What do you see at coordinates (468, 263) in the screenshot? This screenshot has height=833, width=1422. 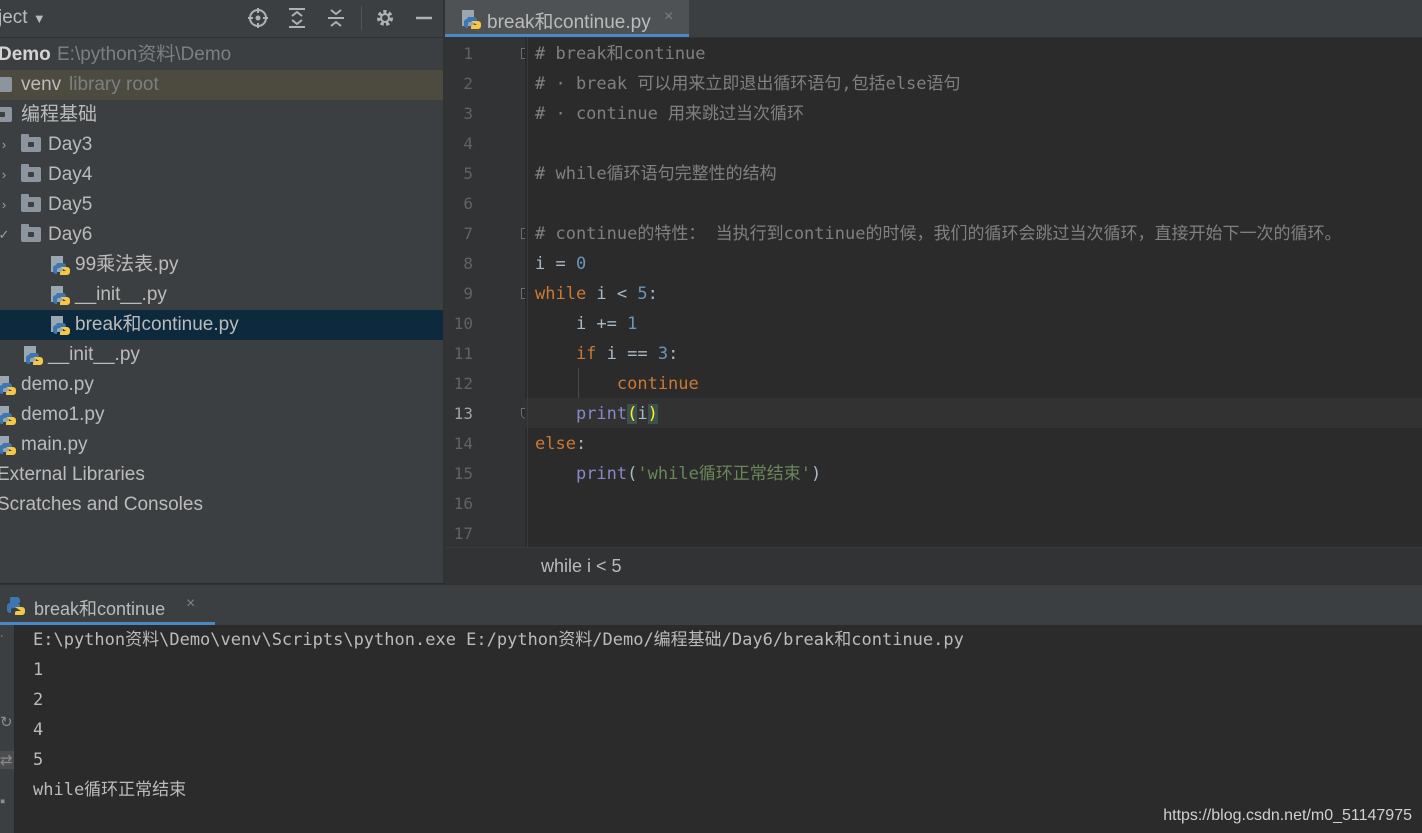 I see `line-number: 8` at bounding box center [468, 263].